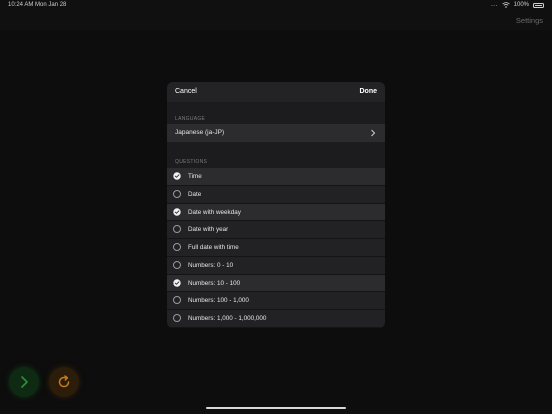 This screenshot has height=414, width=552. I want to click on questions-section-title: QUESTIONS, so click(191, 162).